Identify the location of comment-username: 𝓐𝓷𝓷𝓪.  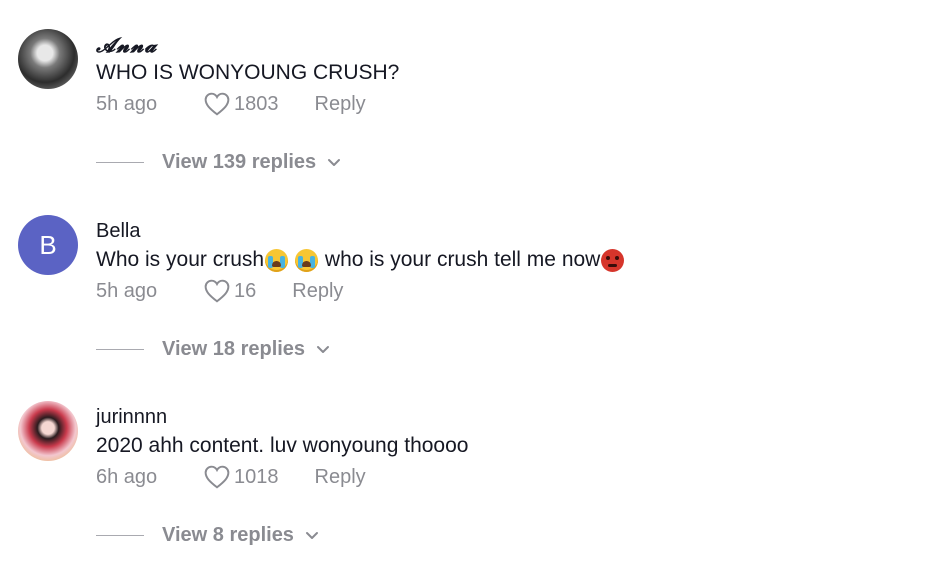
(126, 45).